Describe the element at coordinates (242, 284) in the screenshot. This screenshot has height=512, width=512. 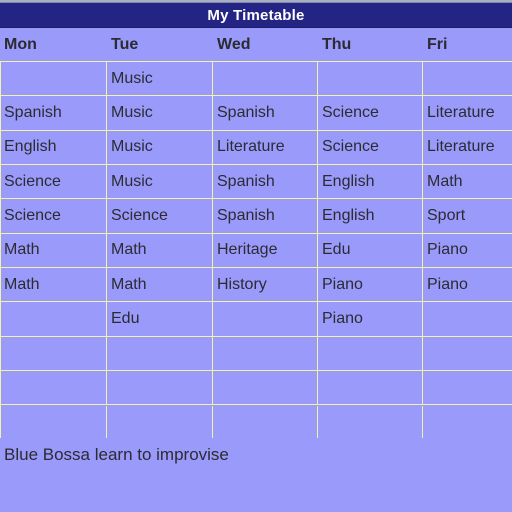
I see `timetable-cell-label: History` at that location.